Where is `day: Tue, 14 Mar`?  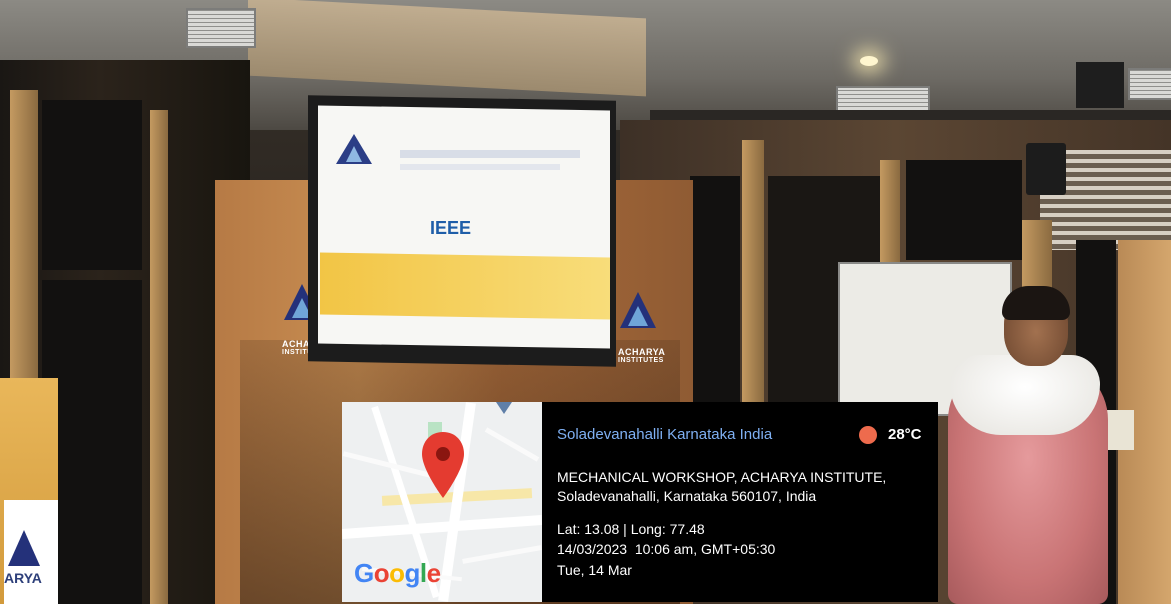
day: Tue, 14 Mar is located at coordinates (594, 570).